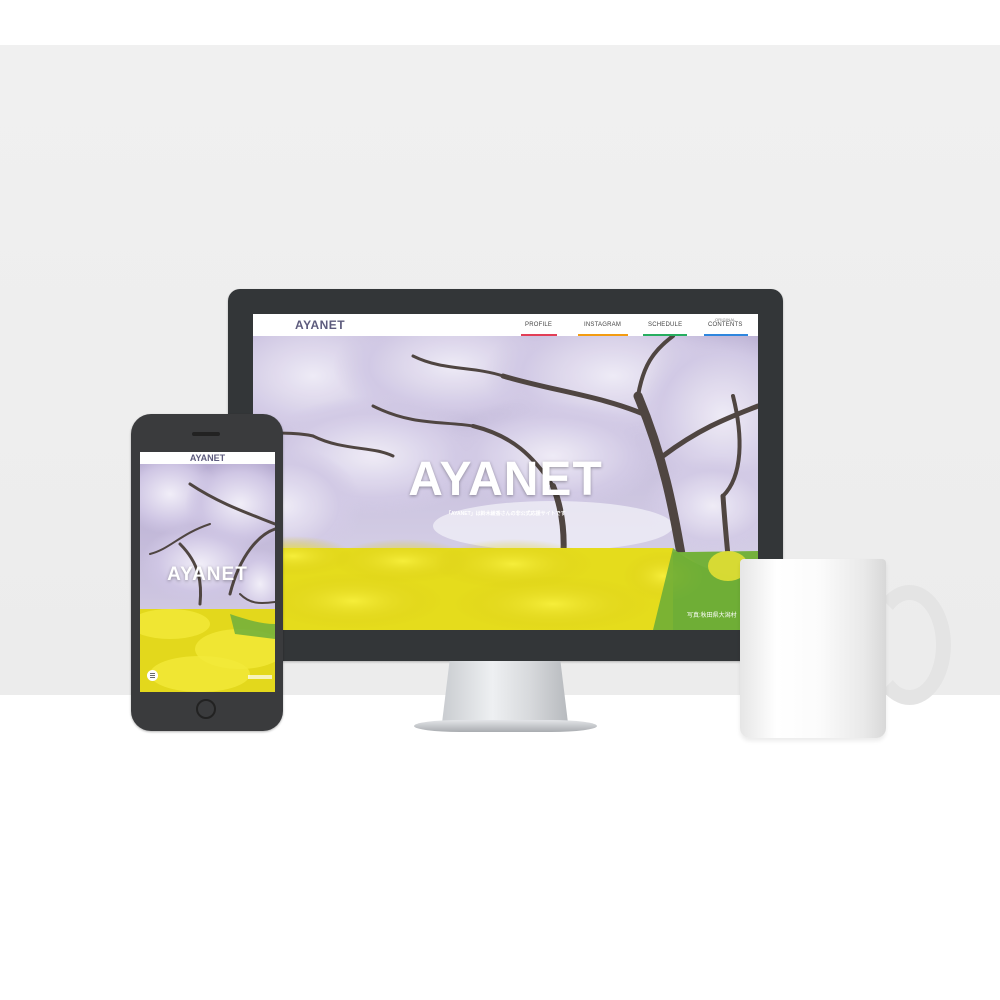 This screenshot has width=1000, height=1000. Describe the element at coordinates (603, 335) in the screenshot. I see `nav-underline-orange` at that location.